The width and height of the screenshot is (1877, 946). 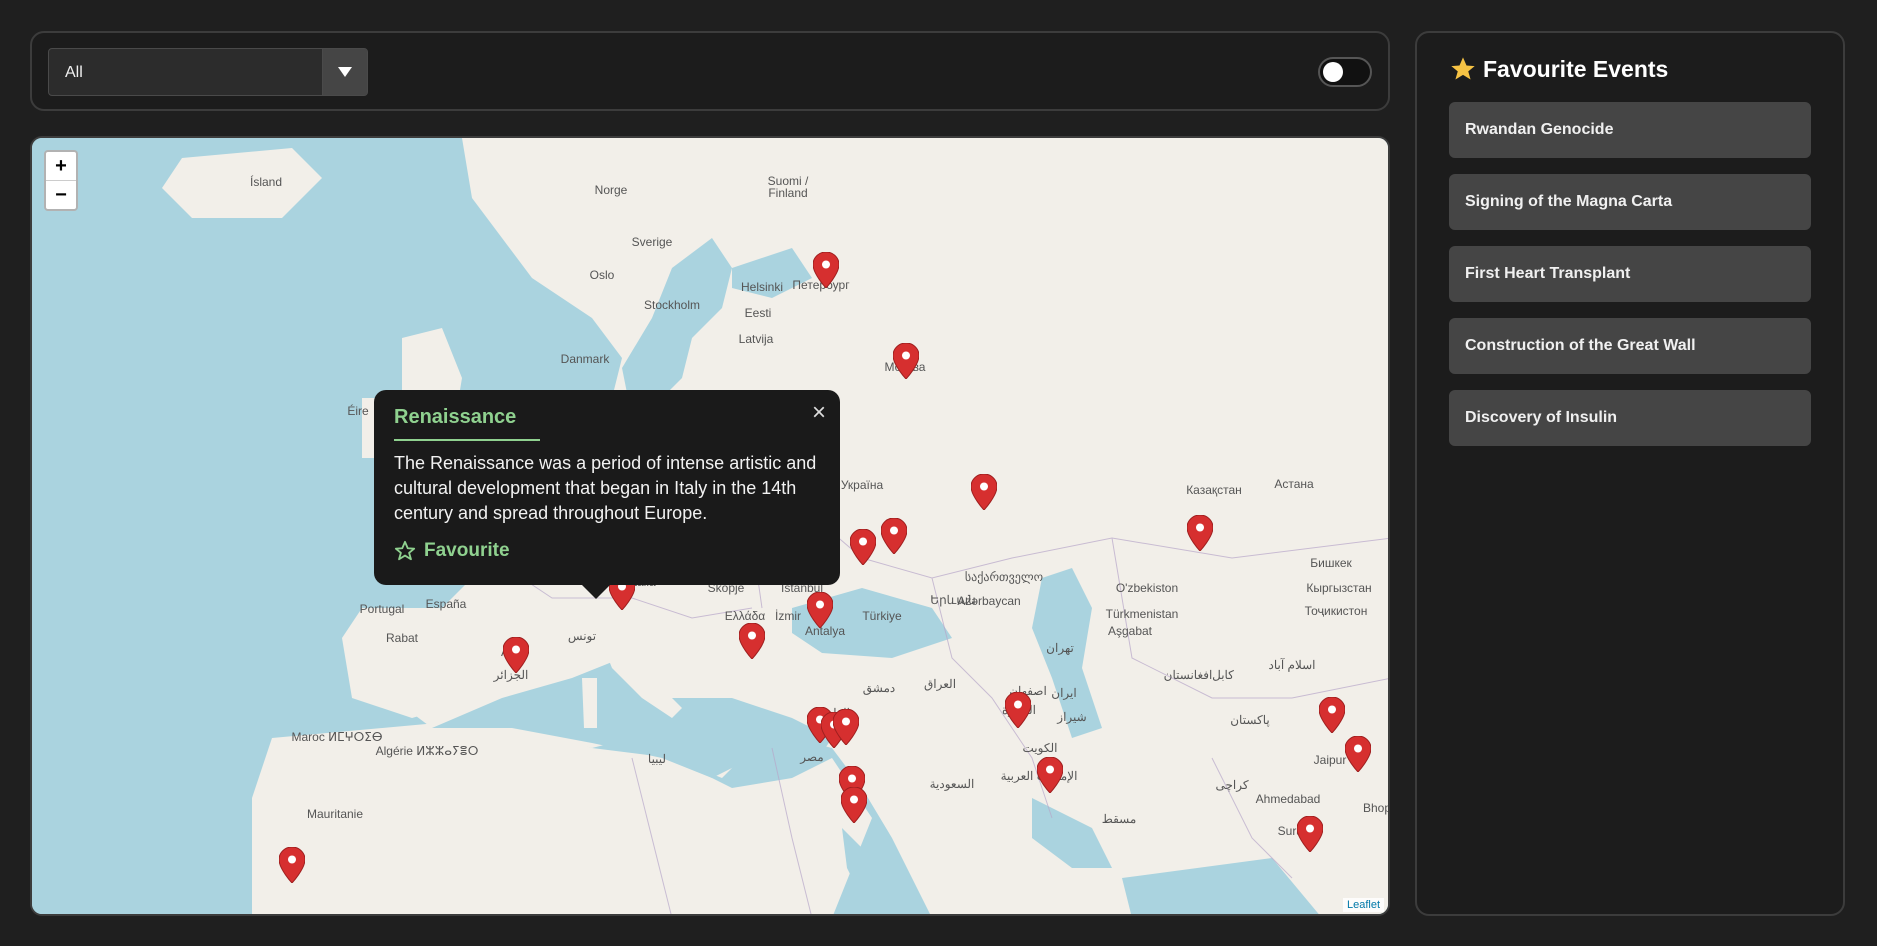 What do you see at coordinates (1330, 760) in the screenshot?
I see `map-place-label: Jaipur` at bounding box center [1330, 760].